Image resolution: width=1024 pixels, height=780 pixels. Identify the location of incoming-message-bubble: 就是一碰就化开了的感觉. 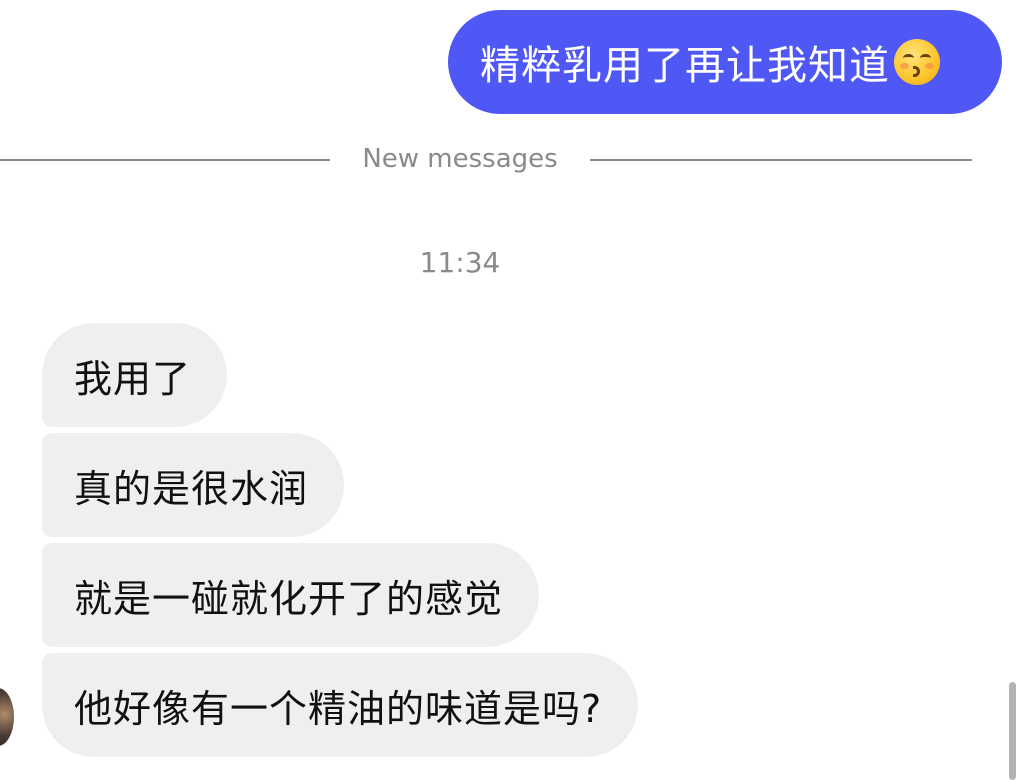
(291, 595).